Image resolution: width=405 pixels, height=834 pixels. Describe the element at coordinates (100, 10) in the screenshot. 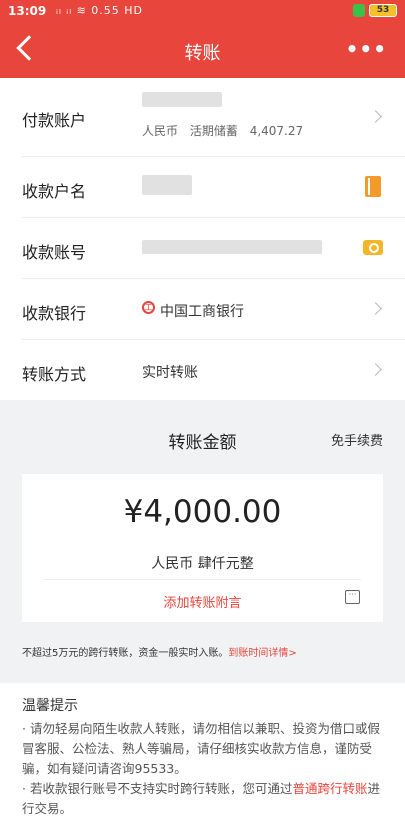

I see `signal-icons: ᵢₗ ᵢₗ ≋ 0.55 HD` at that location.